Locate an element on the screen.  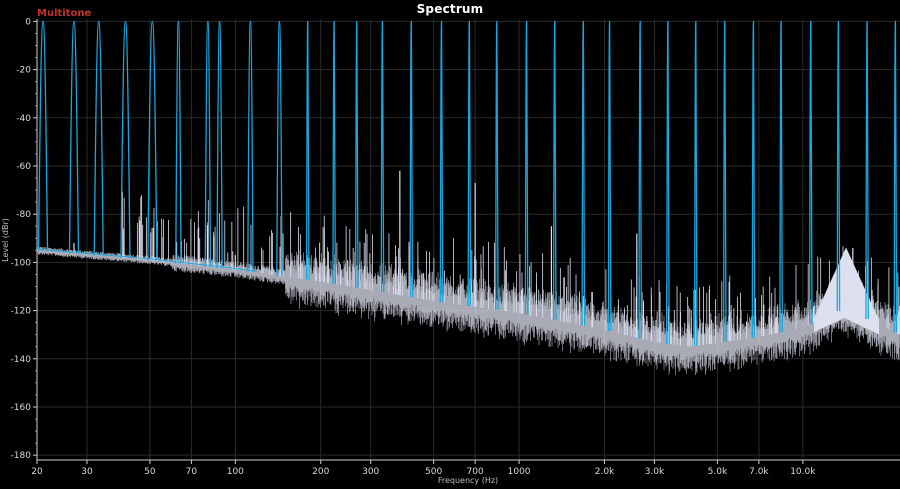
x-tick-label: 5.0k is located at coordinates (718, 472).